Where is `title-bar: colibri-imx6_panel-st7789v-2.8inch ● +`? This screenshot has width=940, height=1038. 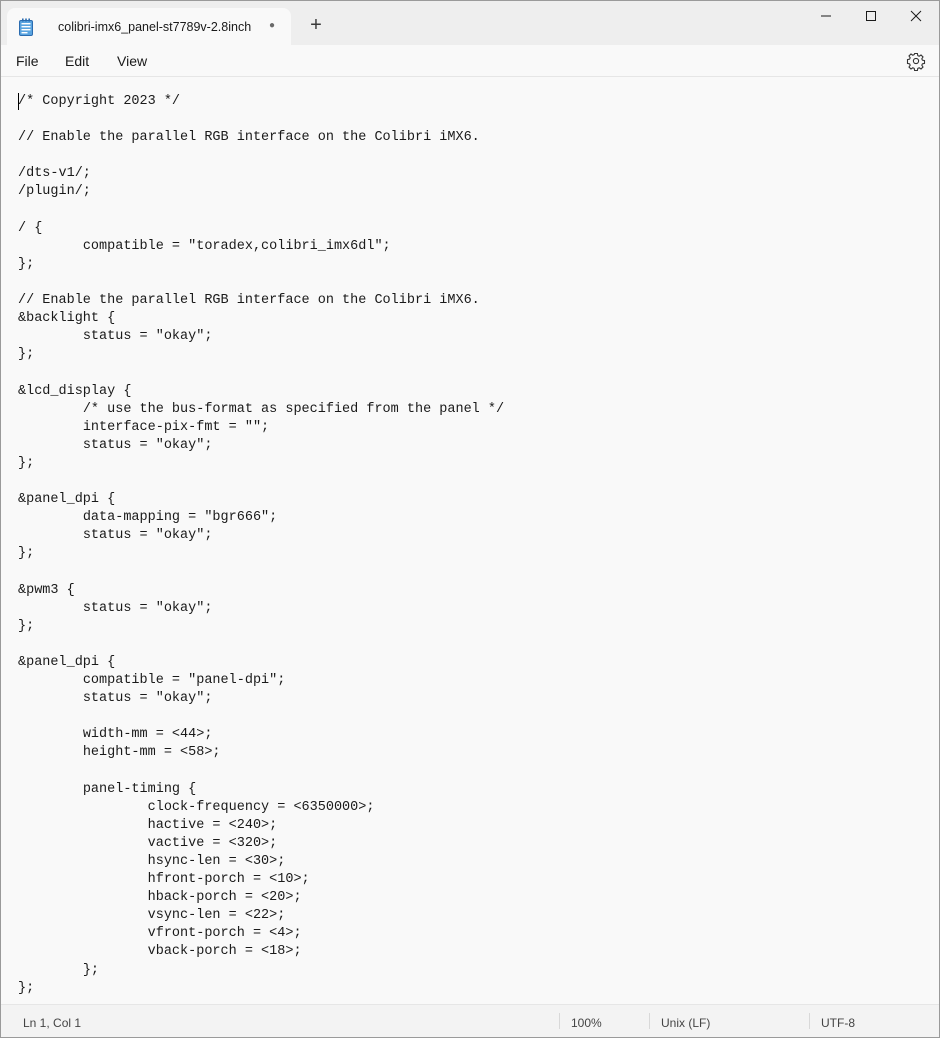
title-bar: colibri-imx6_panel-st7789v-2.8inch ● + is located at coordinates (470, 23).